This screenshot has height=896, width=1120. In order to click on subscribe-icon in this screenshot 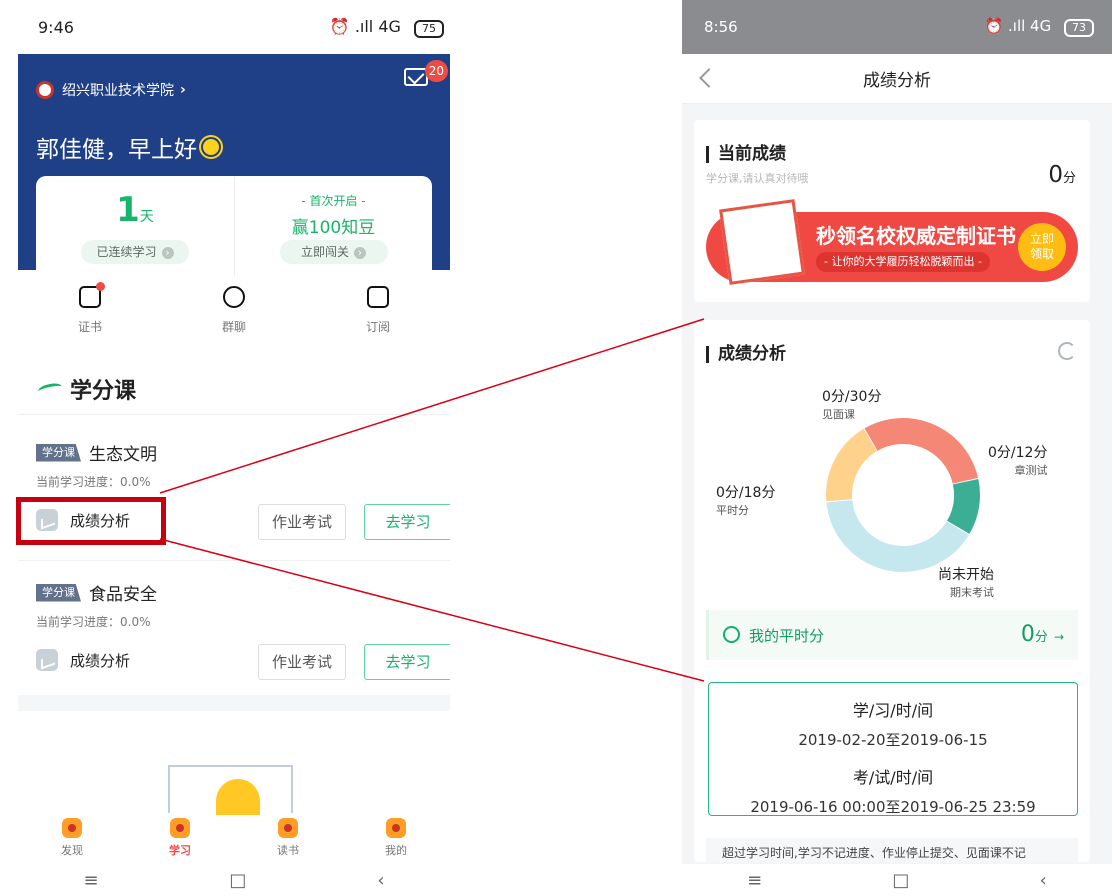, I will do `click(378, 297)`.